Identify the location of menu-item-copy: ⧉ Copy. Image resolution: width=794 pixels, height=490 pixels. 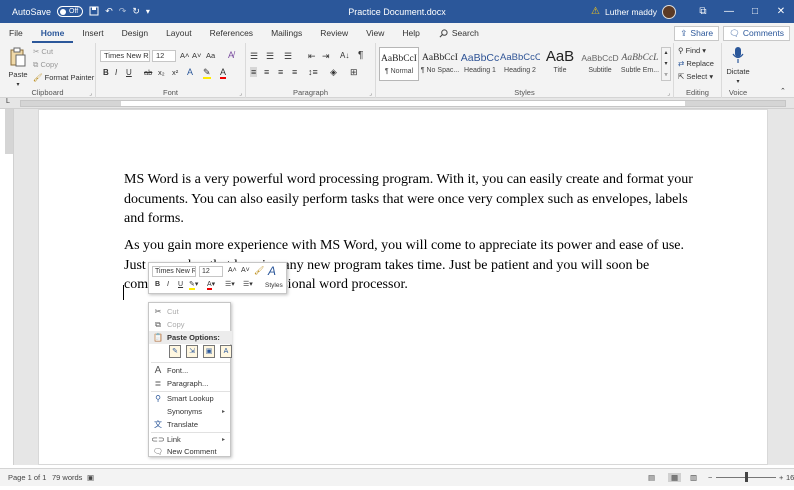
(190, 324).